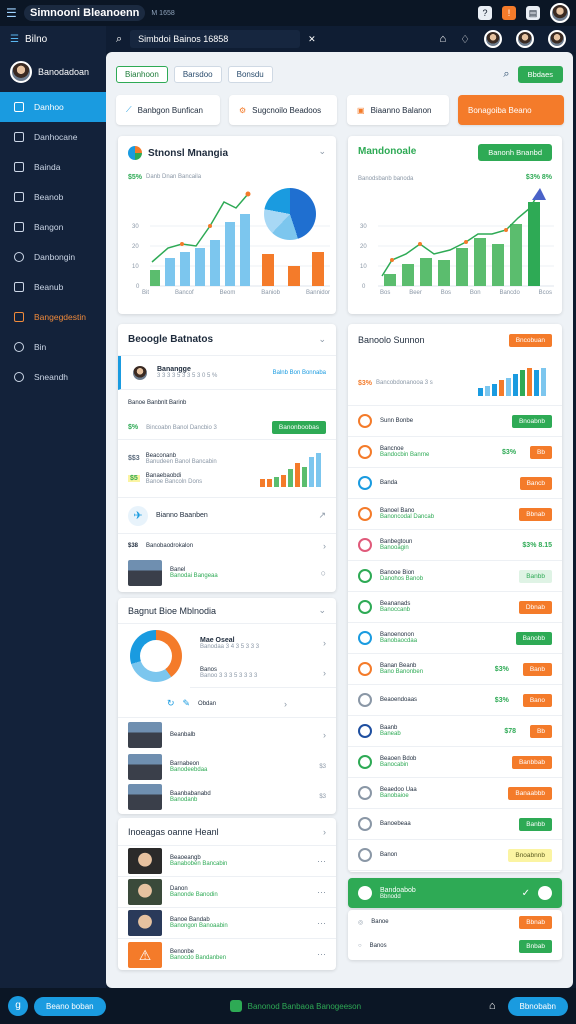 Image resolution: width=576 pixels, height=1024 pixels. I want to click on status-badge: Banb, so click(537, 669).